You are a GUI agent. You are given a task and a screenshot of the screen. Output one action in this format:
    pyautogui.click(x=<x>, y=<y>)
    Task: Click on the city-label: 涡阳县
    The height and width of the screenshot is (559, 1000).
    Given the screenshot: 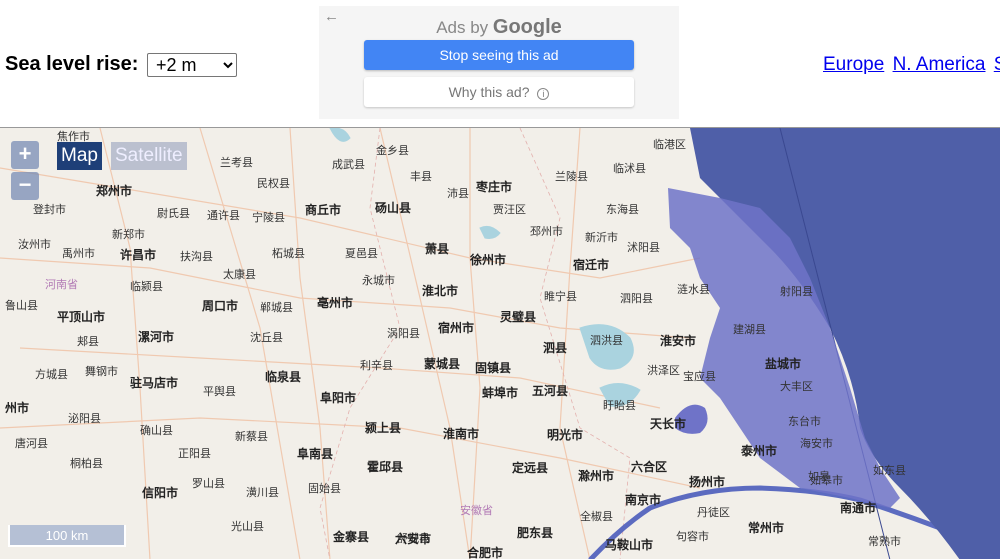 What is the action you would take?
    pyautogui.click(x=403, y=333)
    